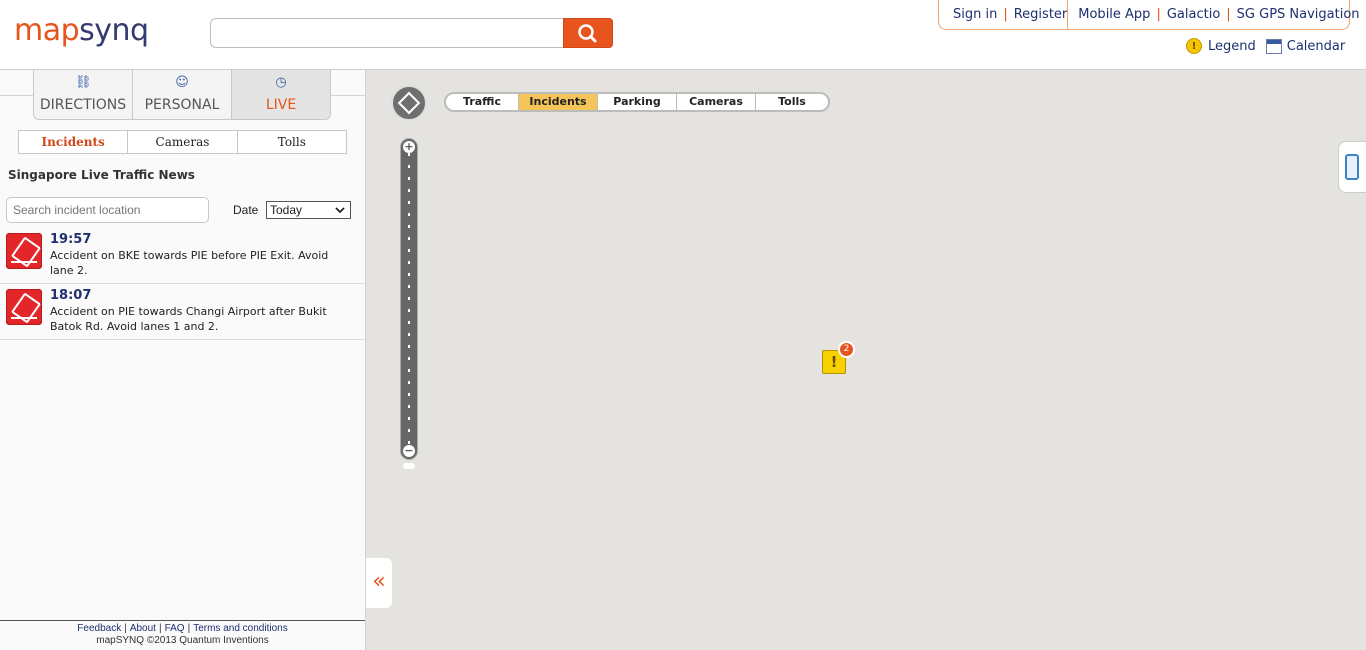  Describe the element at coordinates (409, 147) in the screenshot. I see `zoom-in-button: +` at that location.